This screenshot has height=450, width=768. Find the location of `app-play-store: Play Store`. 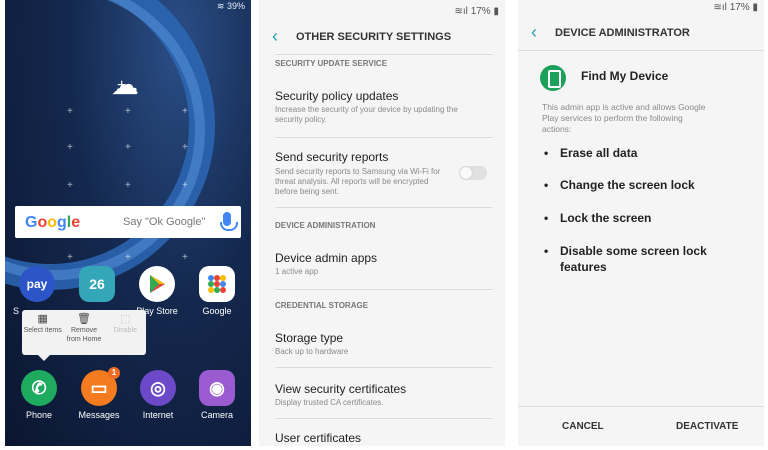

app-play-store: Play Store is located at coordinates (157, 291).